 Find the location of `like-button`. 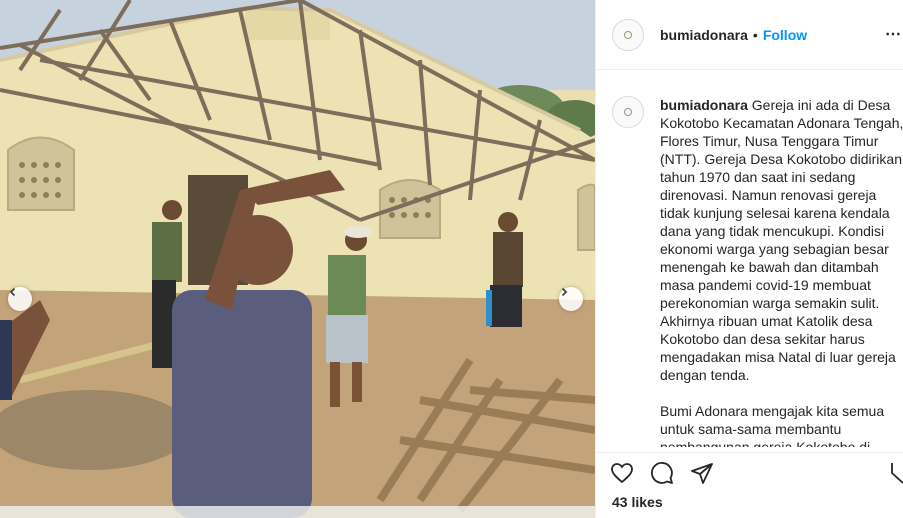

like-button is located at coordinates (622, 473).